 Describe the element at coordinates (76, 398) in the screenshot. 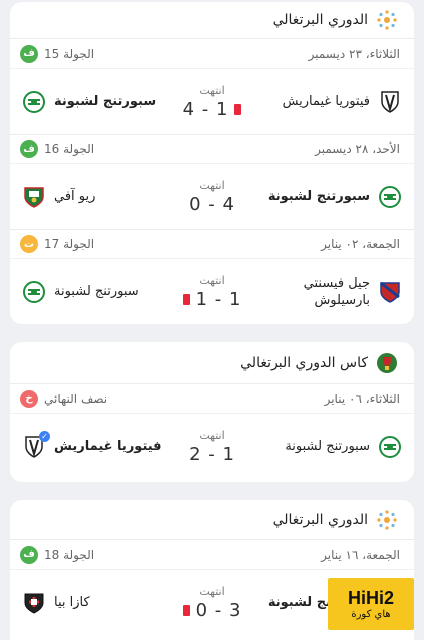

I see `round-label: نصف النهائي` at that location.